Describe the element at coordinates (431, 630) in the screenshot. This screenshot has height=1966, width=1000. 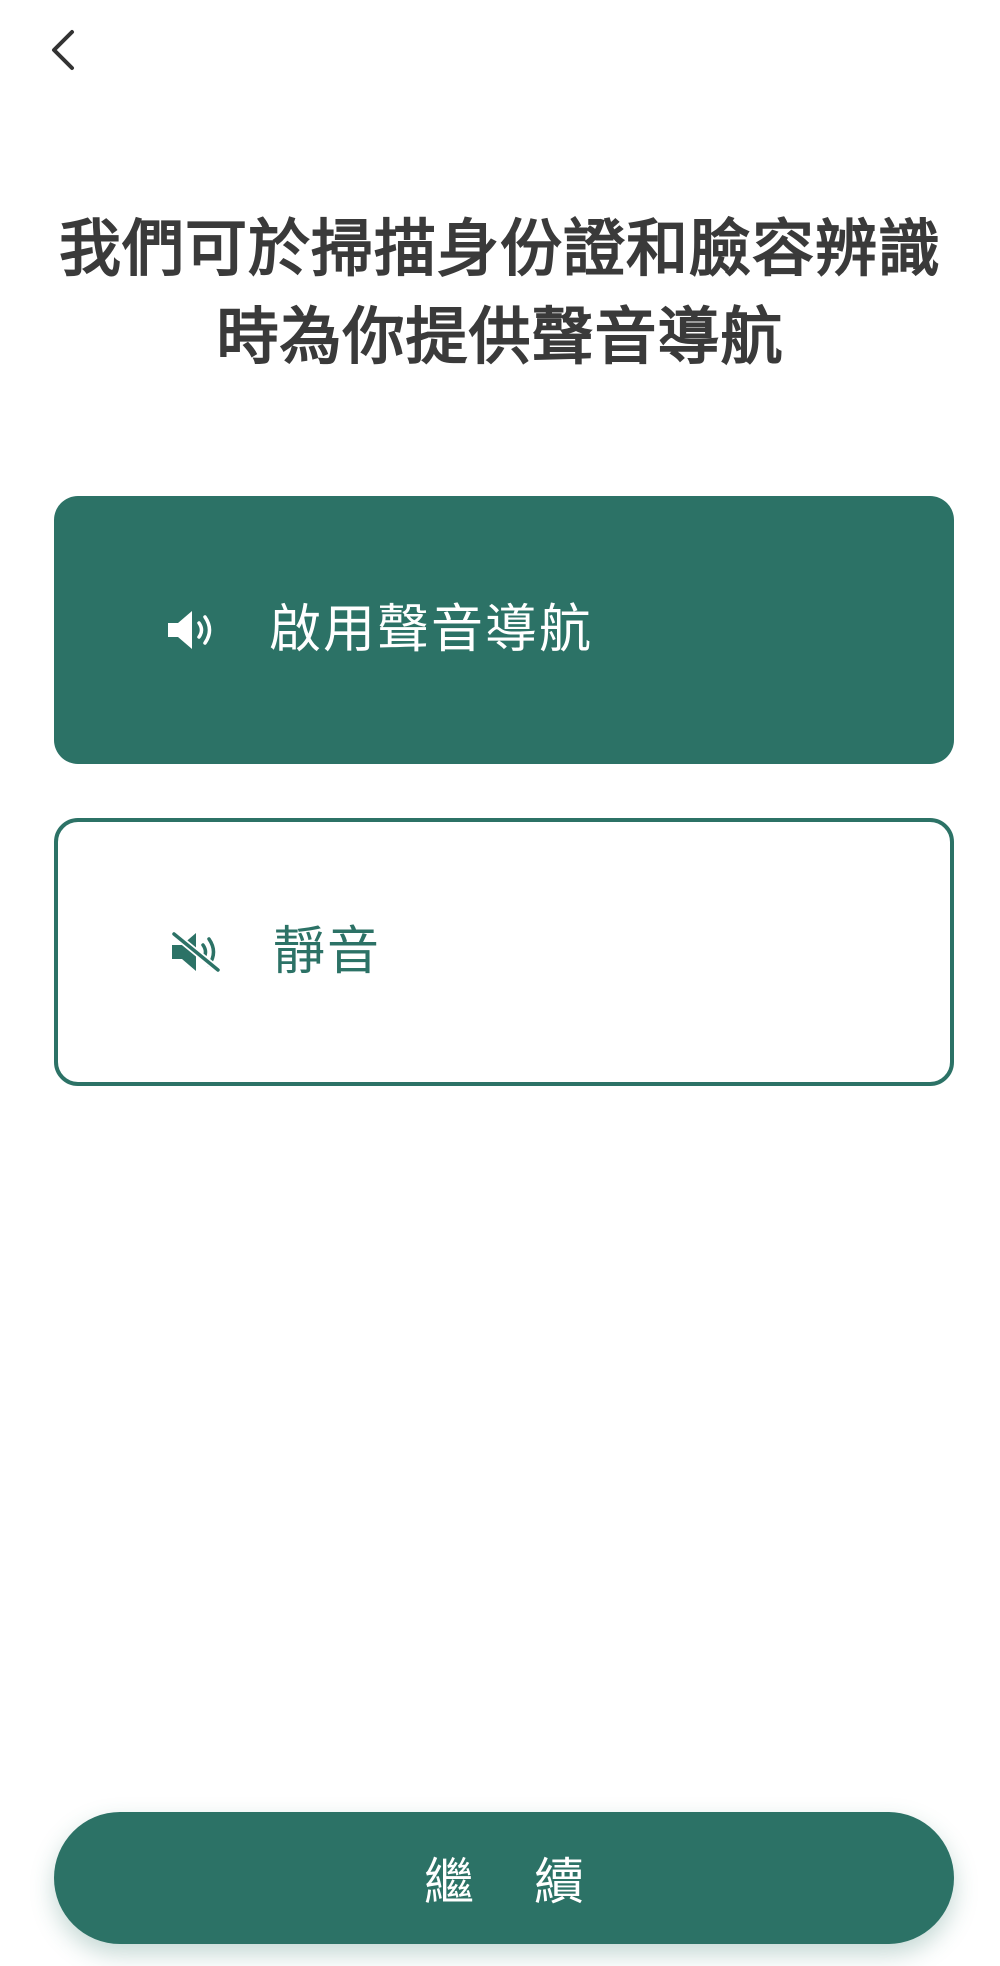
I see `enable-voice-guidance-label: 啟用聲音導航` at that location.